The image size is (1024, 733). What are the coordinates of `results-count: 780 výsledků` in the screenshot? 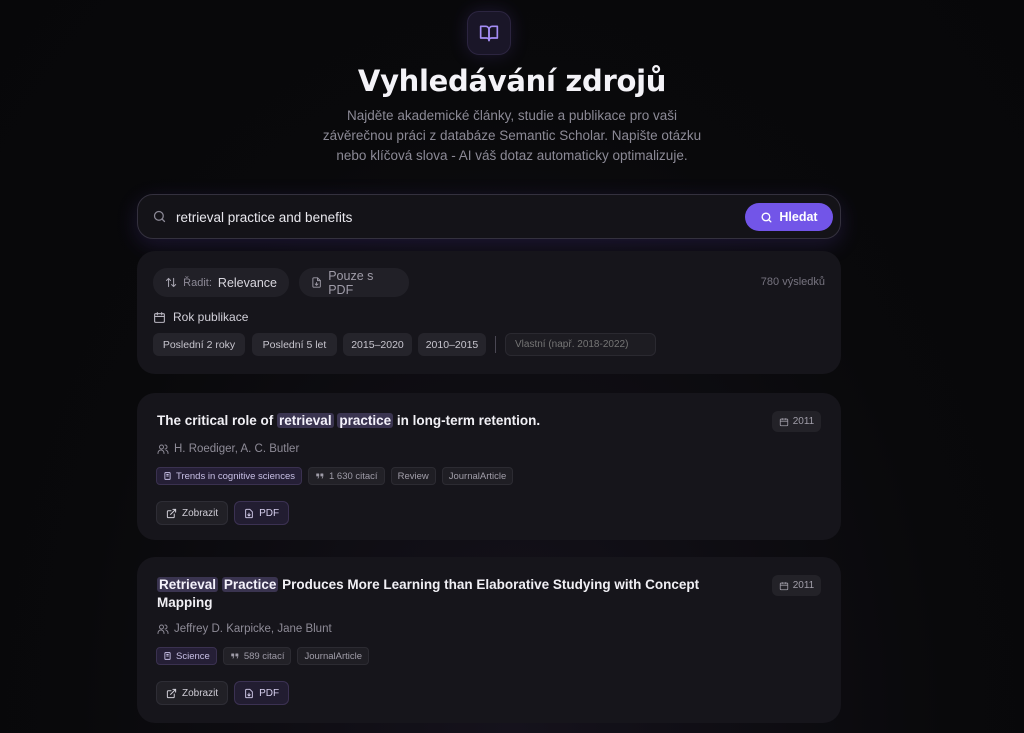 It's located at (792, 282).